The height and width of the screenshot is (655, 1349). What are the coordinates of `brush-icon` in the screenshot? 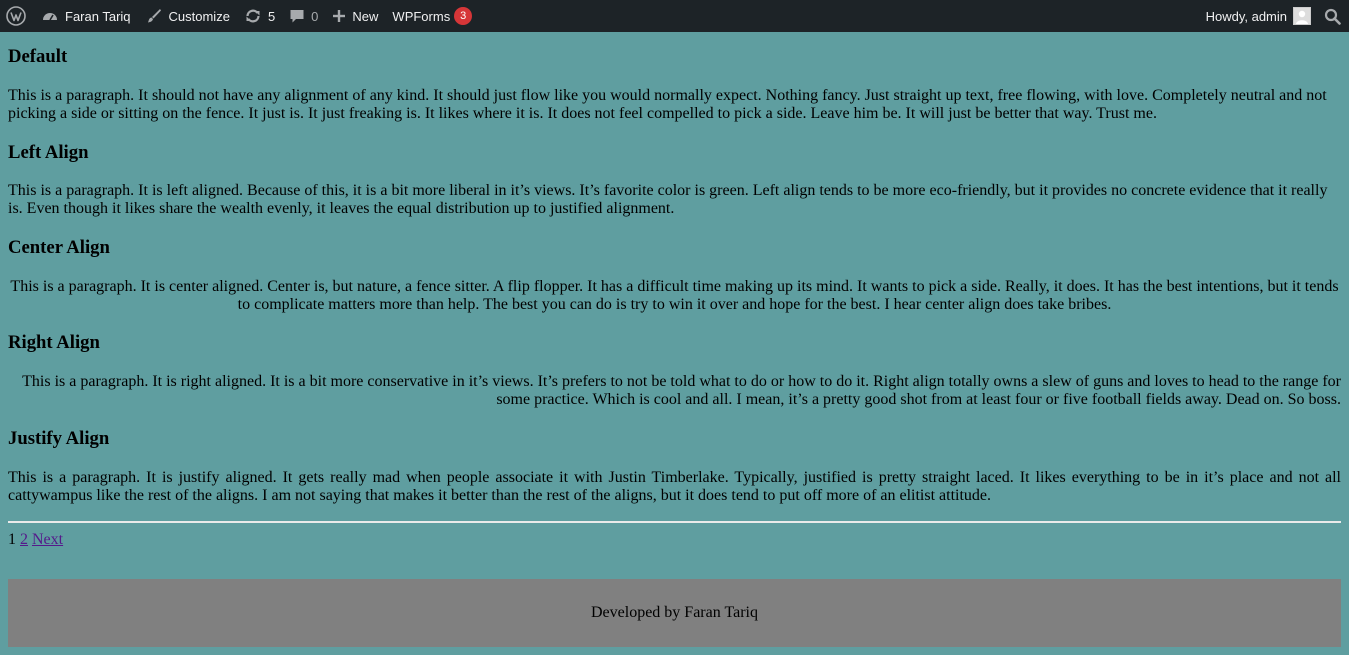 It's located at (154, 16).